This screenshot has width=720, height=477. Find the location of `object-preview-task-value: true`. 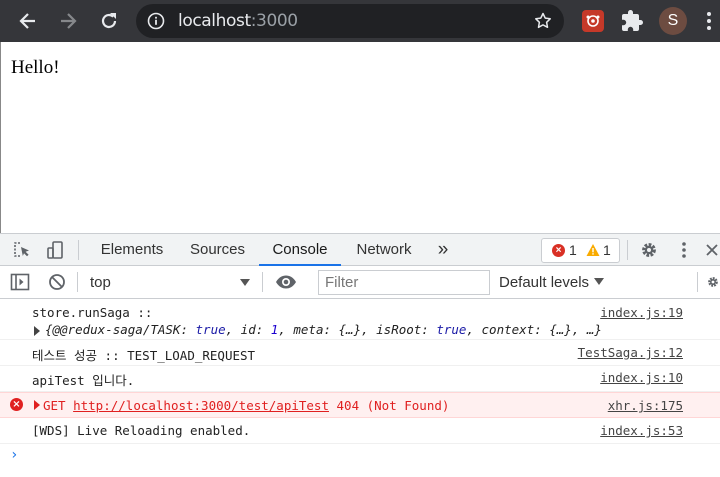

object-preview-task-value: true is located at coordinates (210, 329).